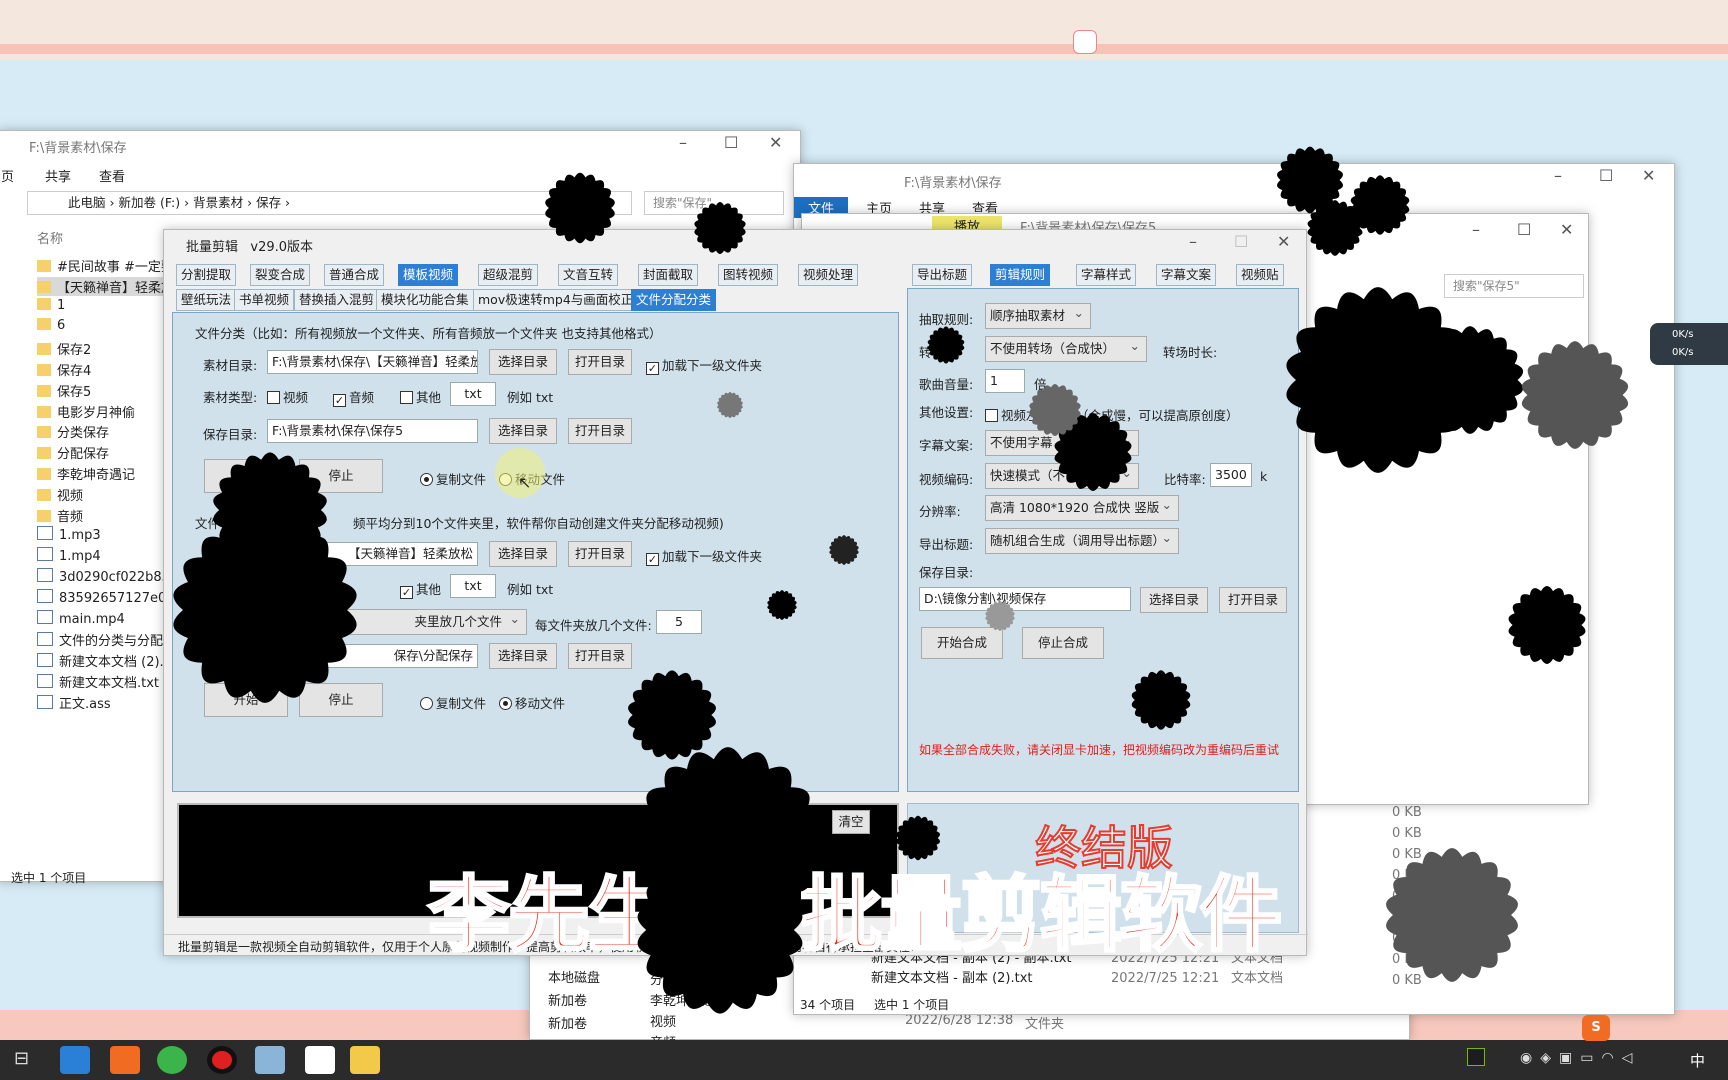 The height and width of the screenshot is (1080, 1728). I want to click on tab-tabs1-5: 文音互转, so click(588, 275).